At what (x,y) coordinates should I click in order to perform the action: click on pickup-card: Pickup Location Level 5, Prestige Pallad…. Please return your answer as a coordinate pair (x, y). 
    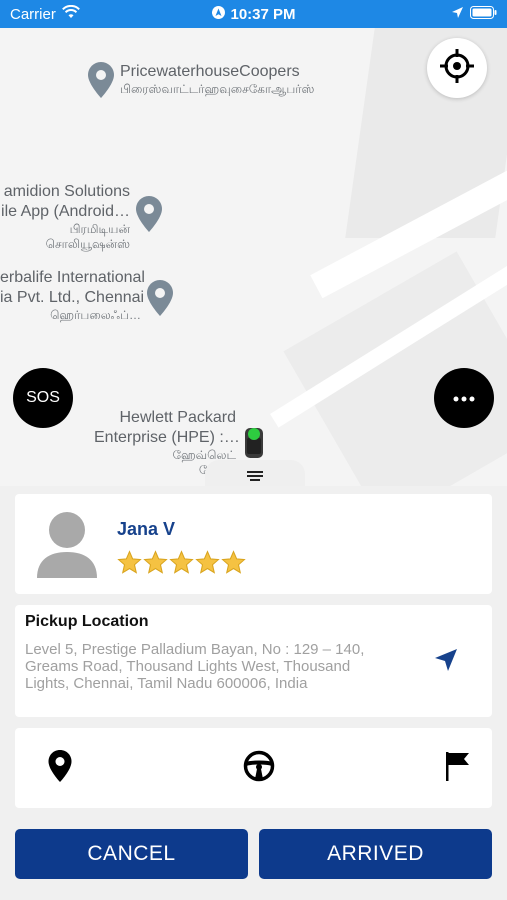
    Looking at the image, I should click on (253, 661).